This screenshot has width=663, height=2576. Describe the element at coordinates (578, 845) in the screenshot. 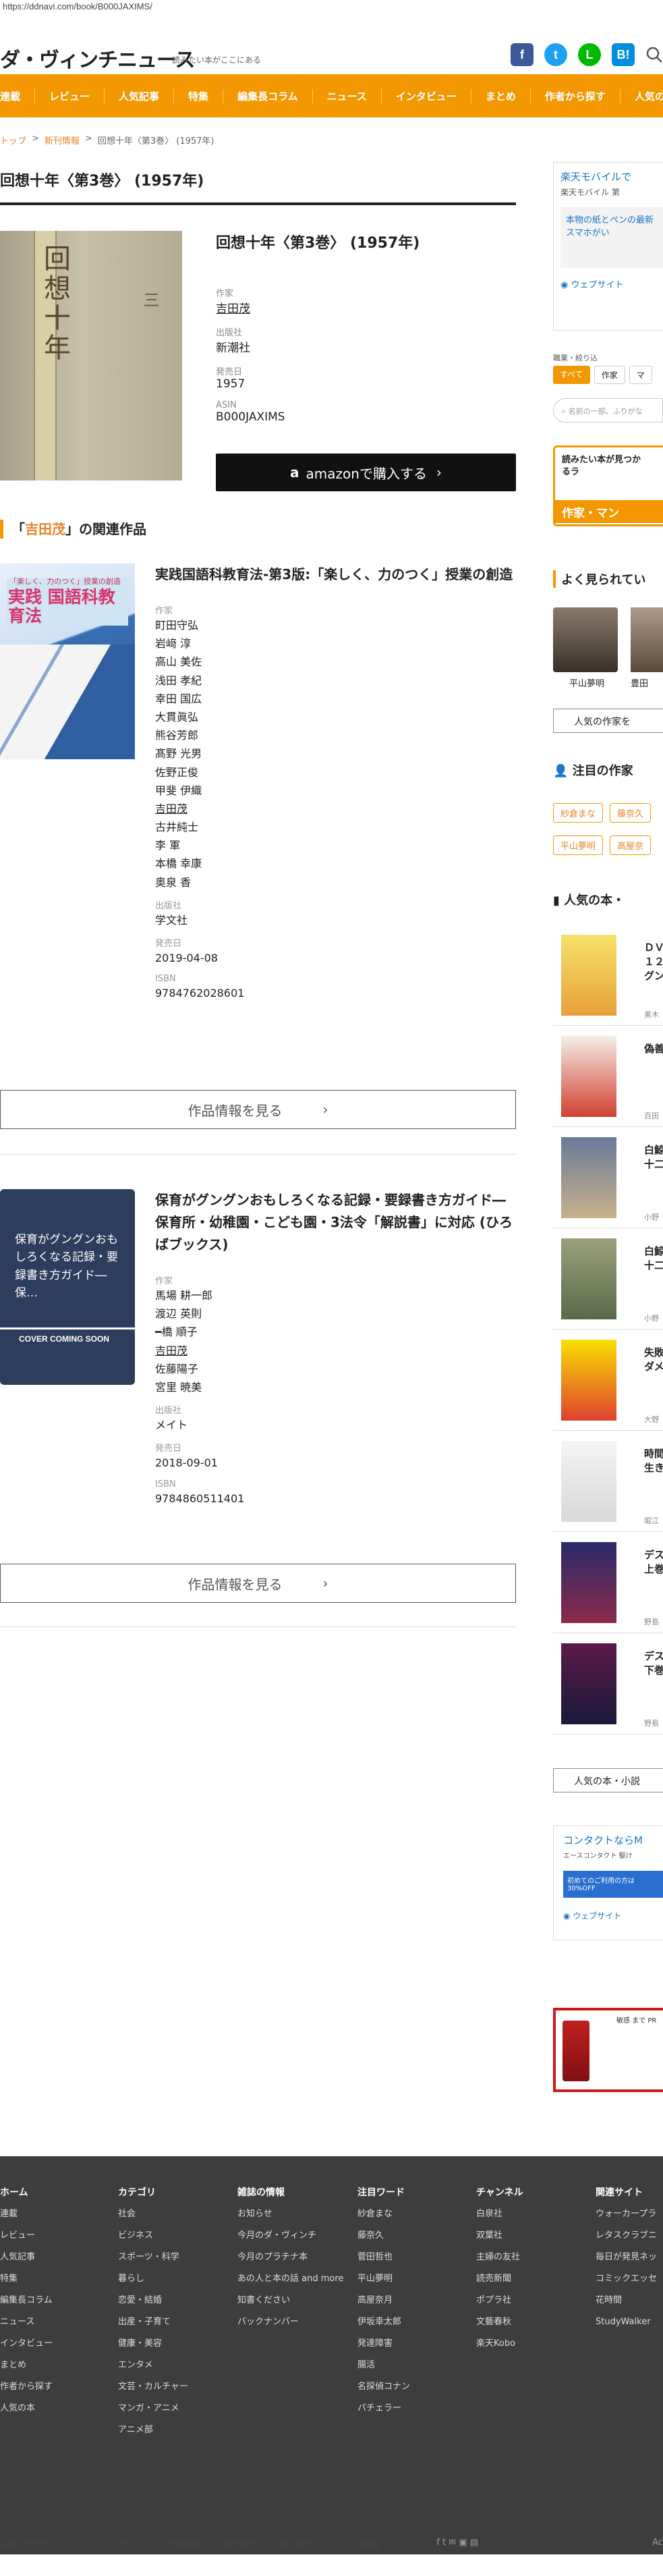

I see `featured-tag: 平山夢明` at that location.